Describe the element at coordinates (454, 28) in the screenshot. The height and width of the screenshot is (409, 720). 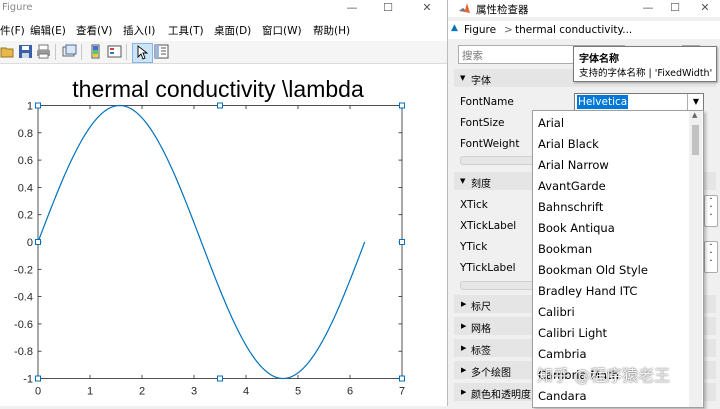
I see `breadcrumb-up-icon: ▲` at that location.